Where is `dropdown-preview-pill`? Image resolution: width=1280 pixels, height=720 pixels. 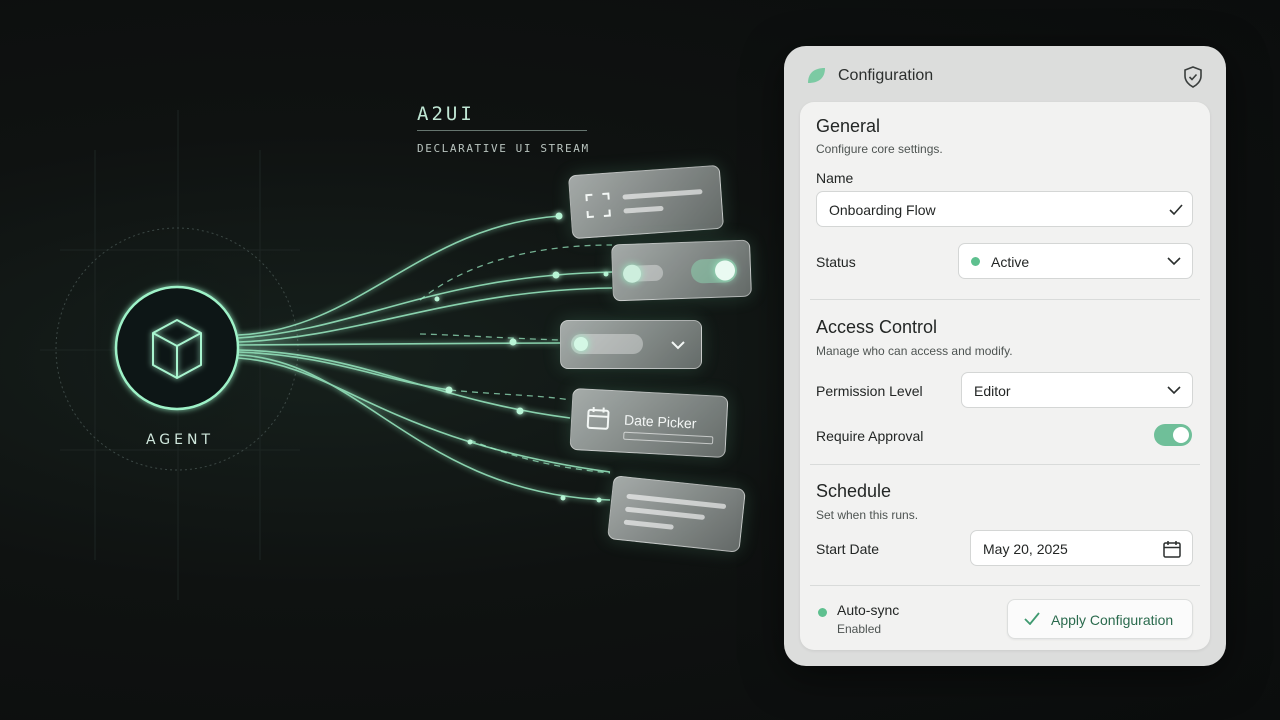
dropdown-preview-pill is located at coordinates (607, 344).